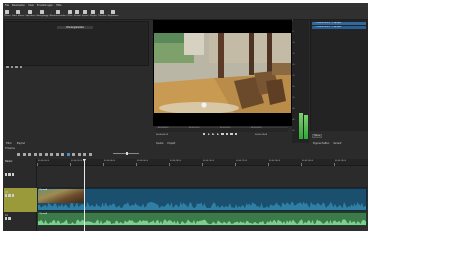 Image resolution: width=459 pixels, height=263 pixels. What do you see at coordinates (57, 154) in the screenshot?
I see `overwrite-icon` at bounding box center [57, 154].